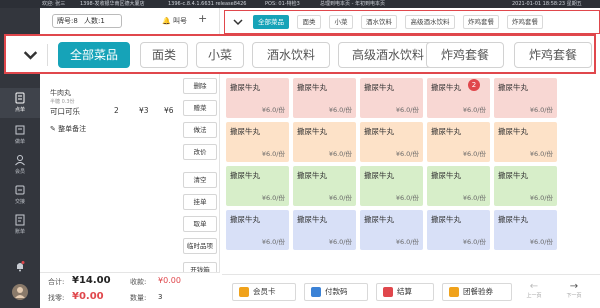  I want to click on category-premium-drinks: 高级酒水饮料, so click(430, 22).